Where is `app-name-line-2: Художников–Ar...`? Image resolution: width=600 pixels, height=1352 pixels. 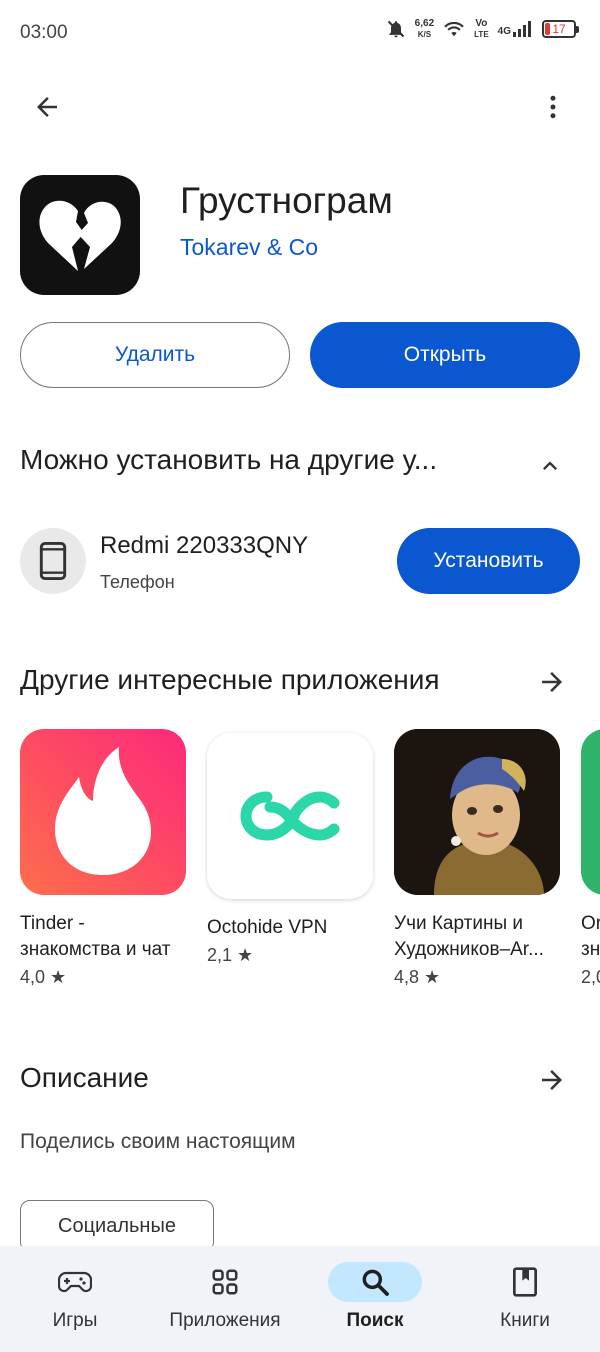 app-name-line-2: Художников–Ar... is located at coordinates (469, 949).